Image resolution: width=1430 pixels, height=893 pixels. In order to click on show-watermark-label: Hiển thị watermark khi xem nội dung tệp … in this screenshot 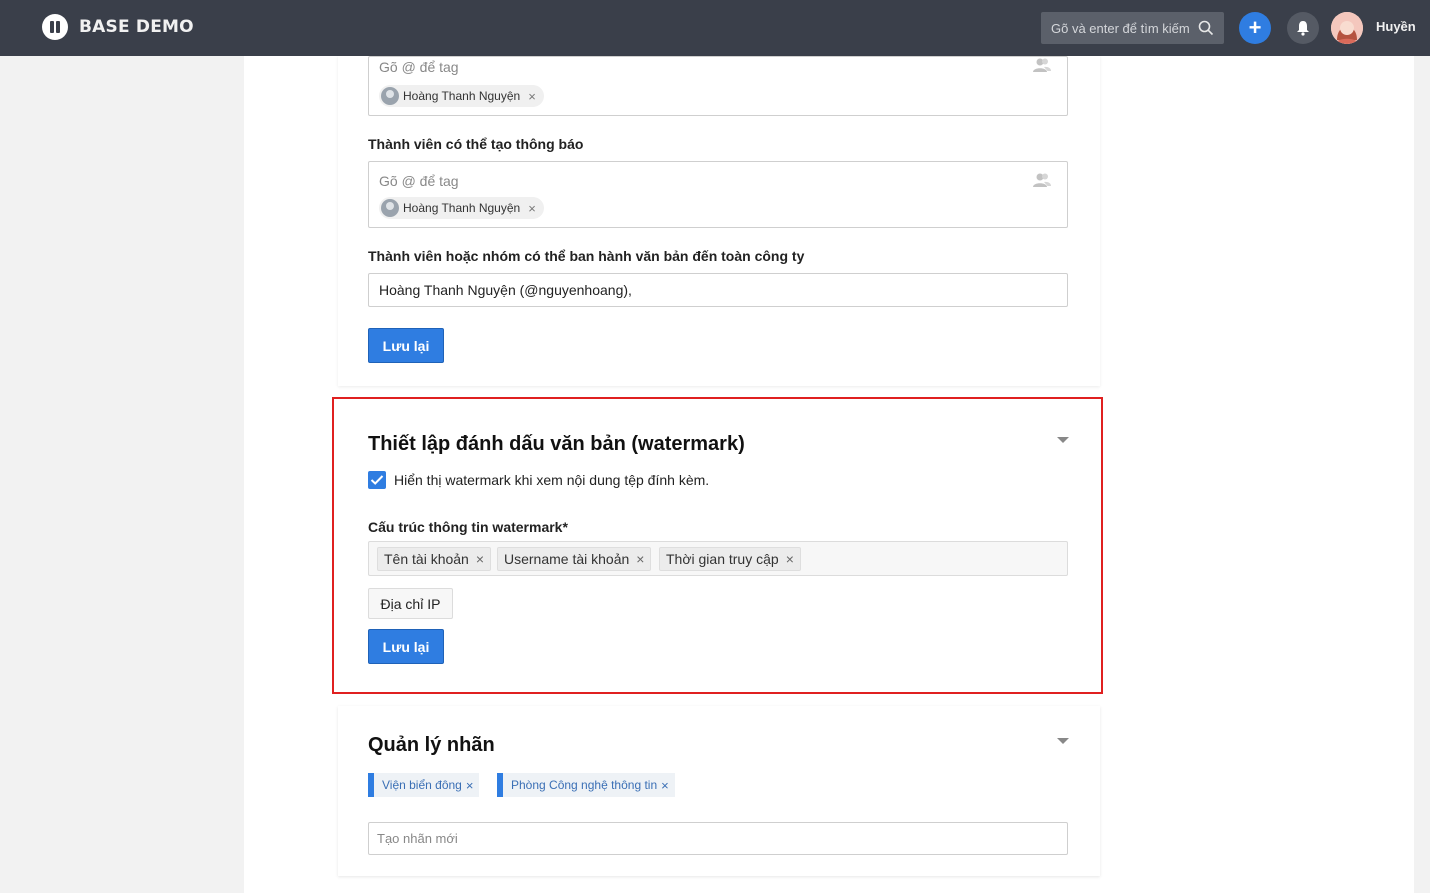, I will do `click(551, 480)`.